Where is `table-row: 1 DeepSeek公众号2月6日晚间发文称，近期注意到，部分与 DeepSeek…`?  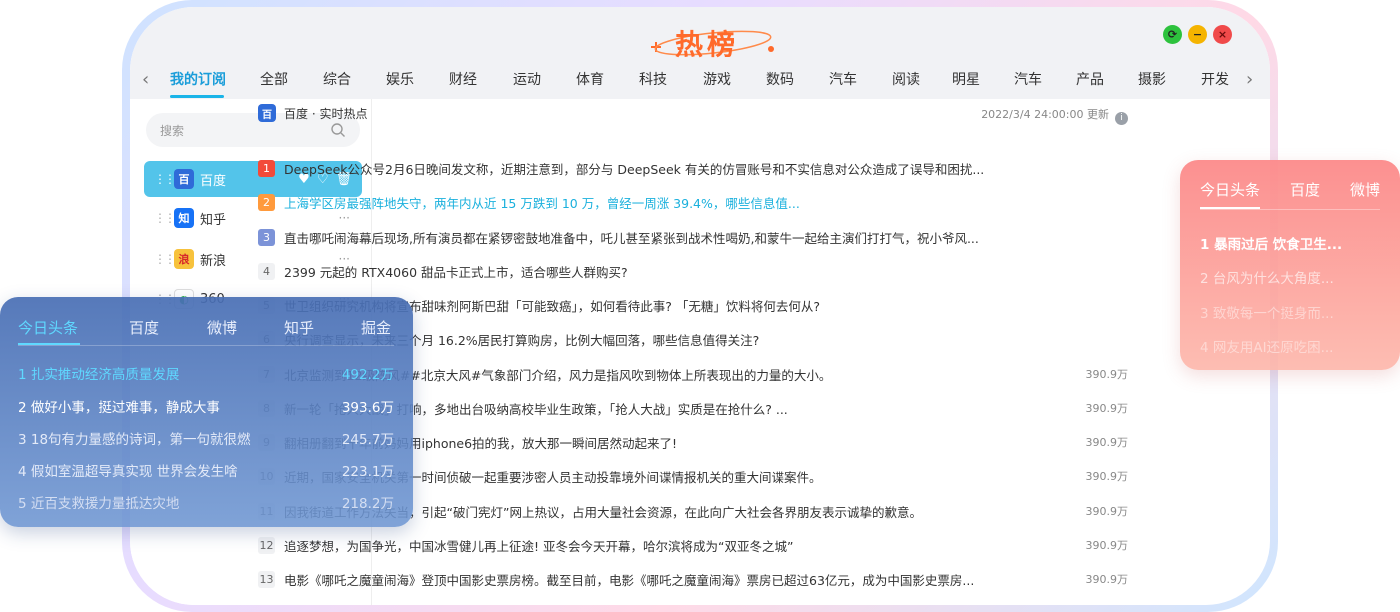
table-row: 1 DeepSeek公众号2月6日晚间发文称，近期注意到，部分与 DeepSeek… is located at coordinates (693, 168).